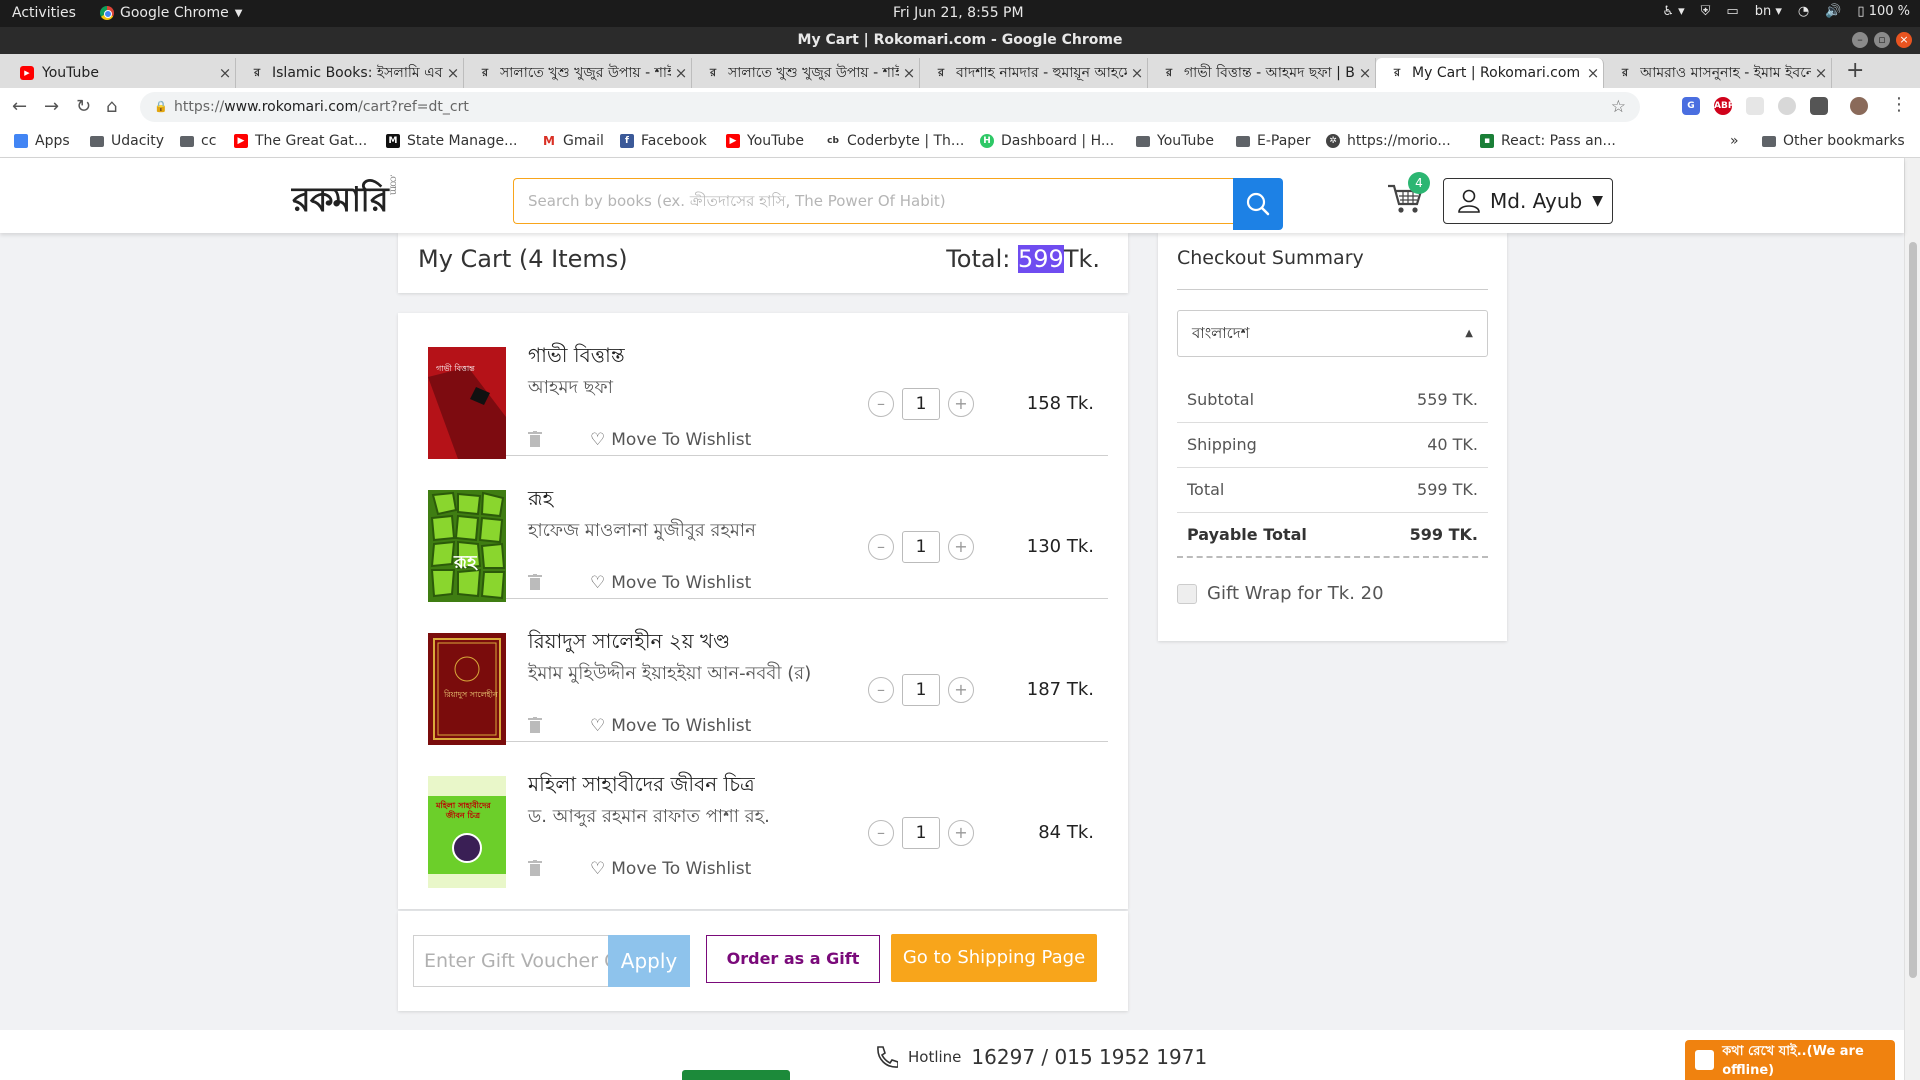 The image size is (1920, 1080). Describe the element at coordinates (1732, 11) in the screenshot. I see `window-icon: ▭` at that location.